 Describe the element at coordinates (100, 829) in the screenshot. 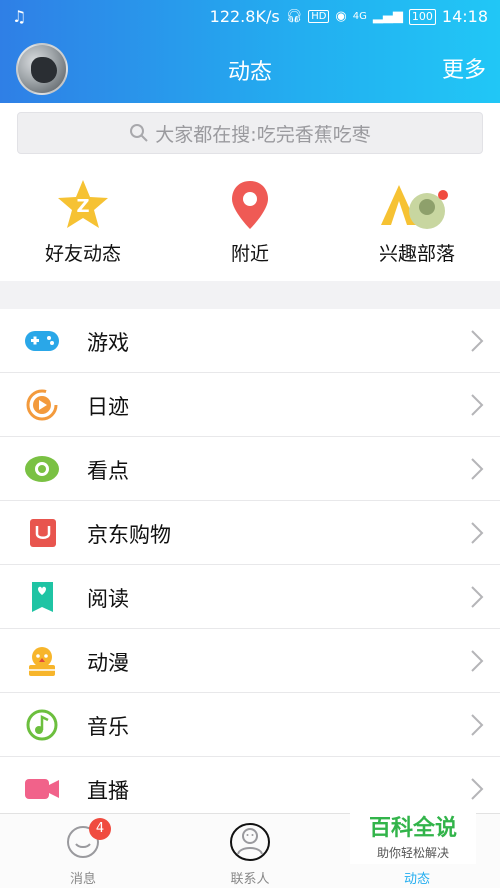

I see `unread-badge: 4` at that location.